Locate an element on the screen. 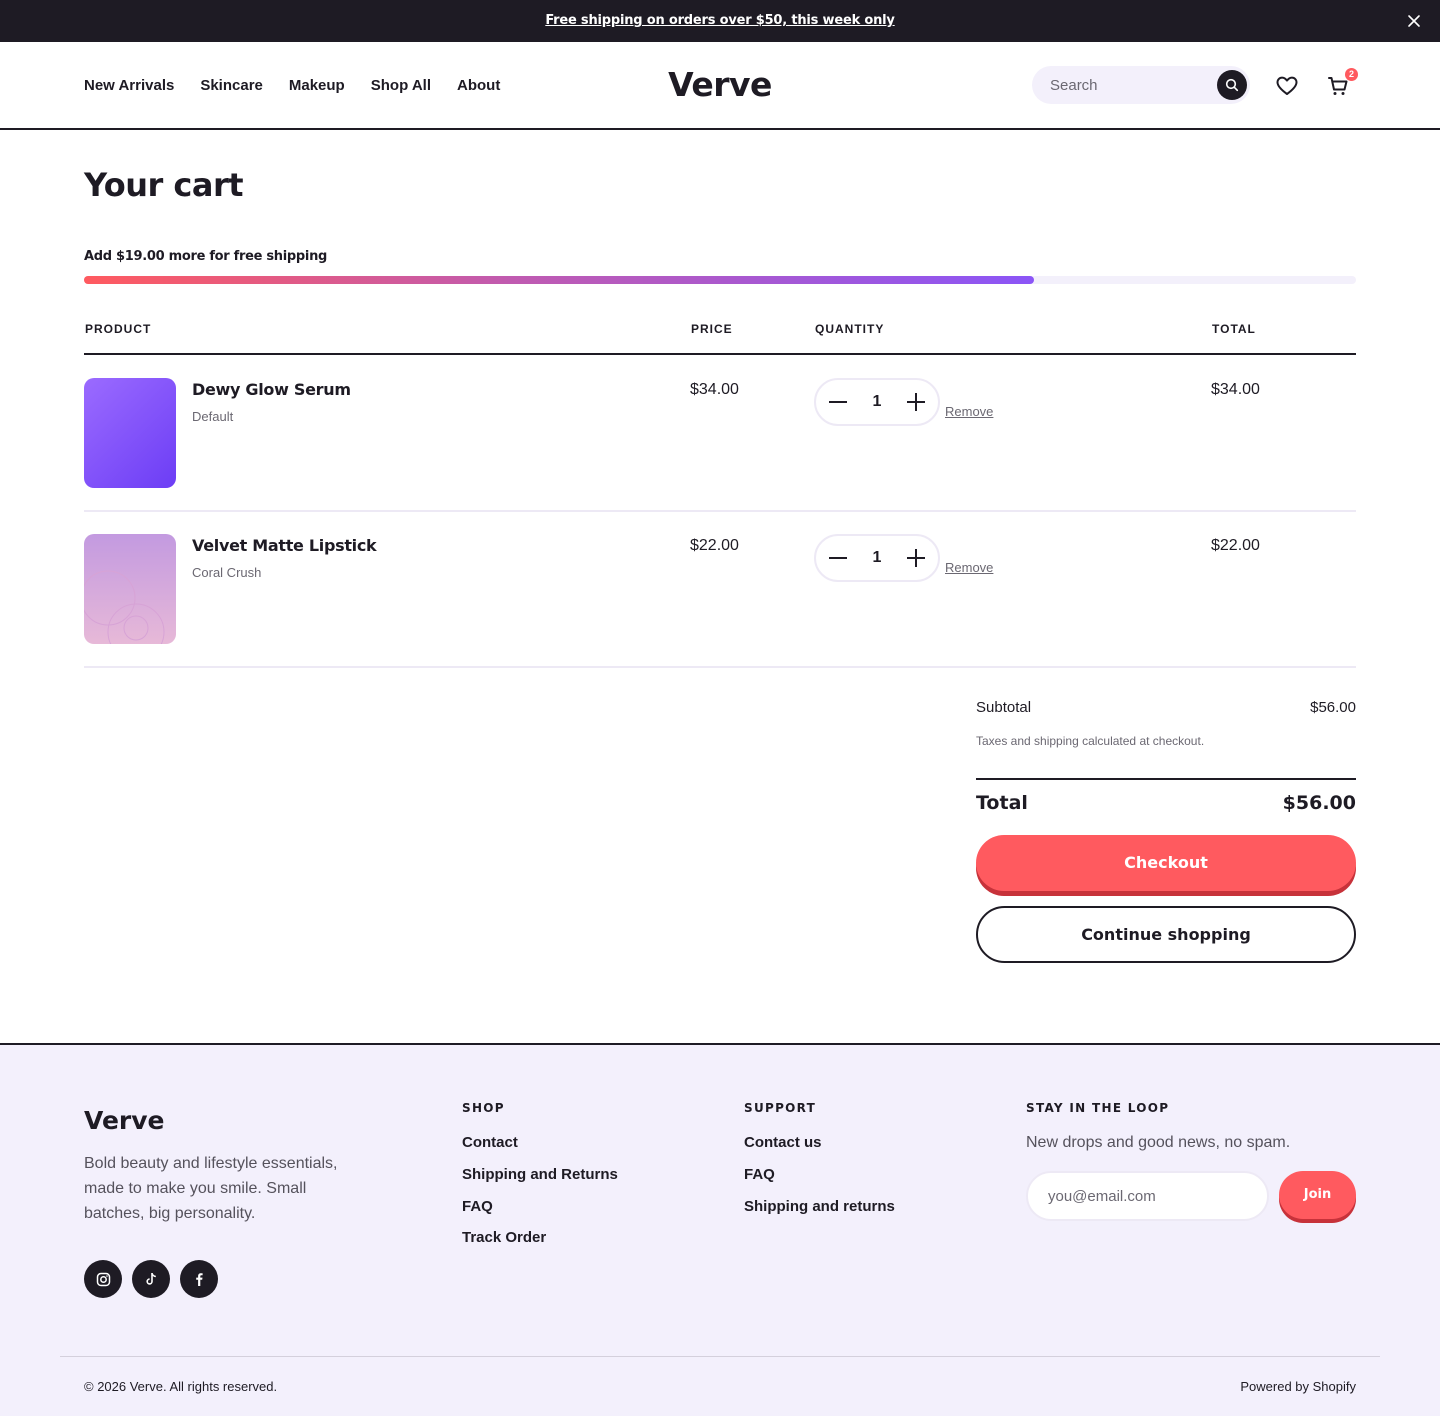  wishlist-button is located at coordinates (1287, 86).